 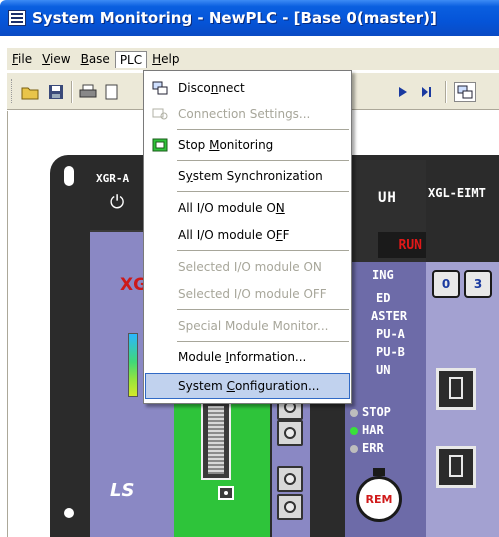 I want to click on rotary-switch-icon: 3, so click(x=478, y=284).